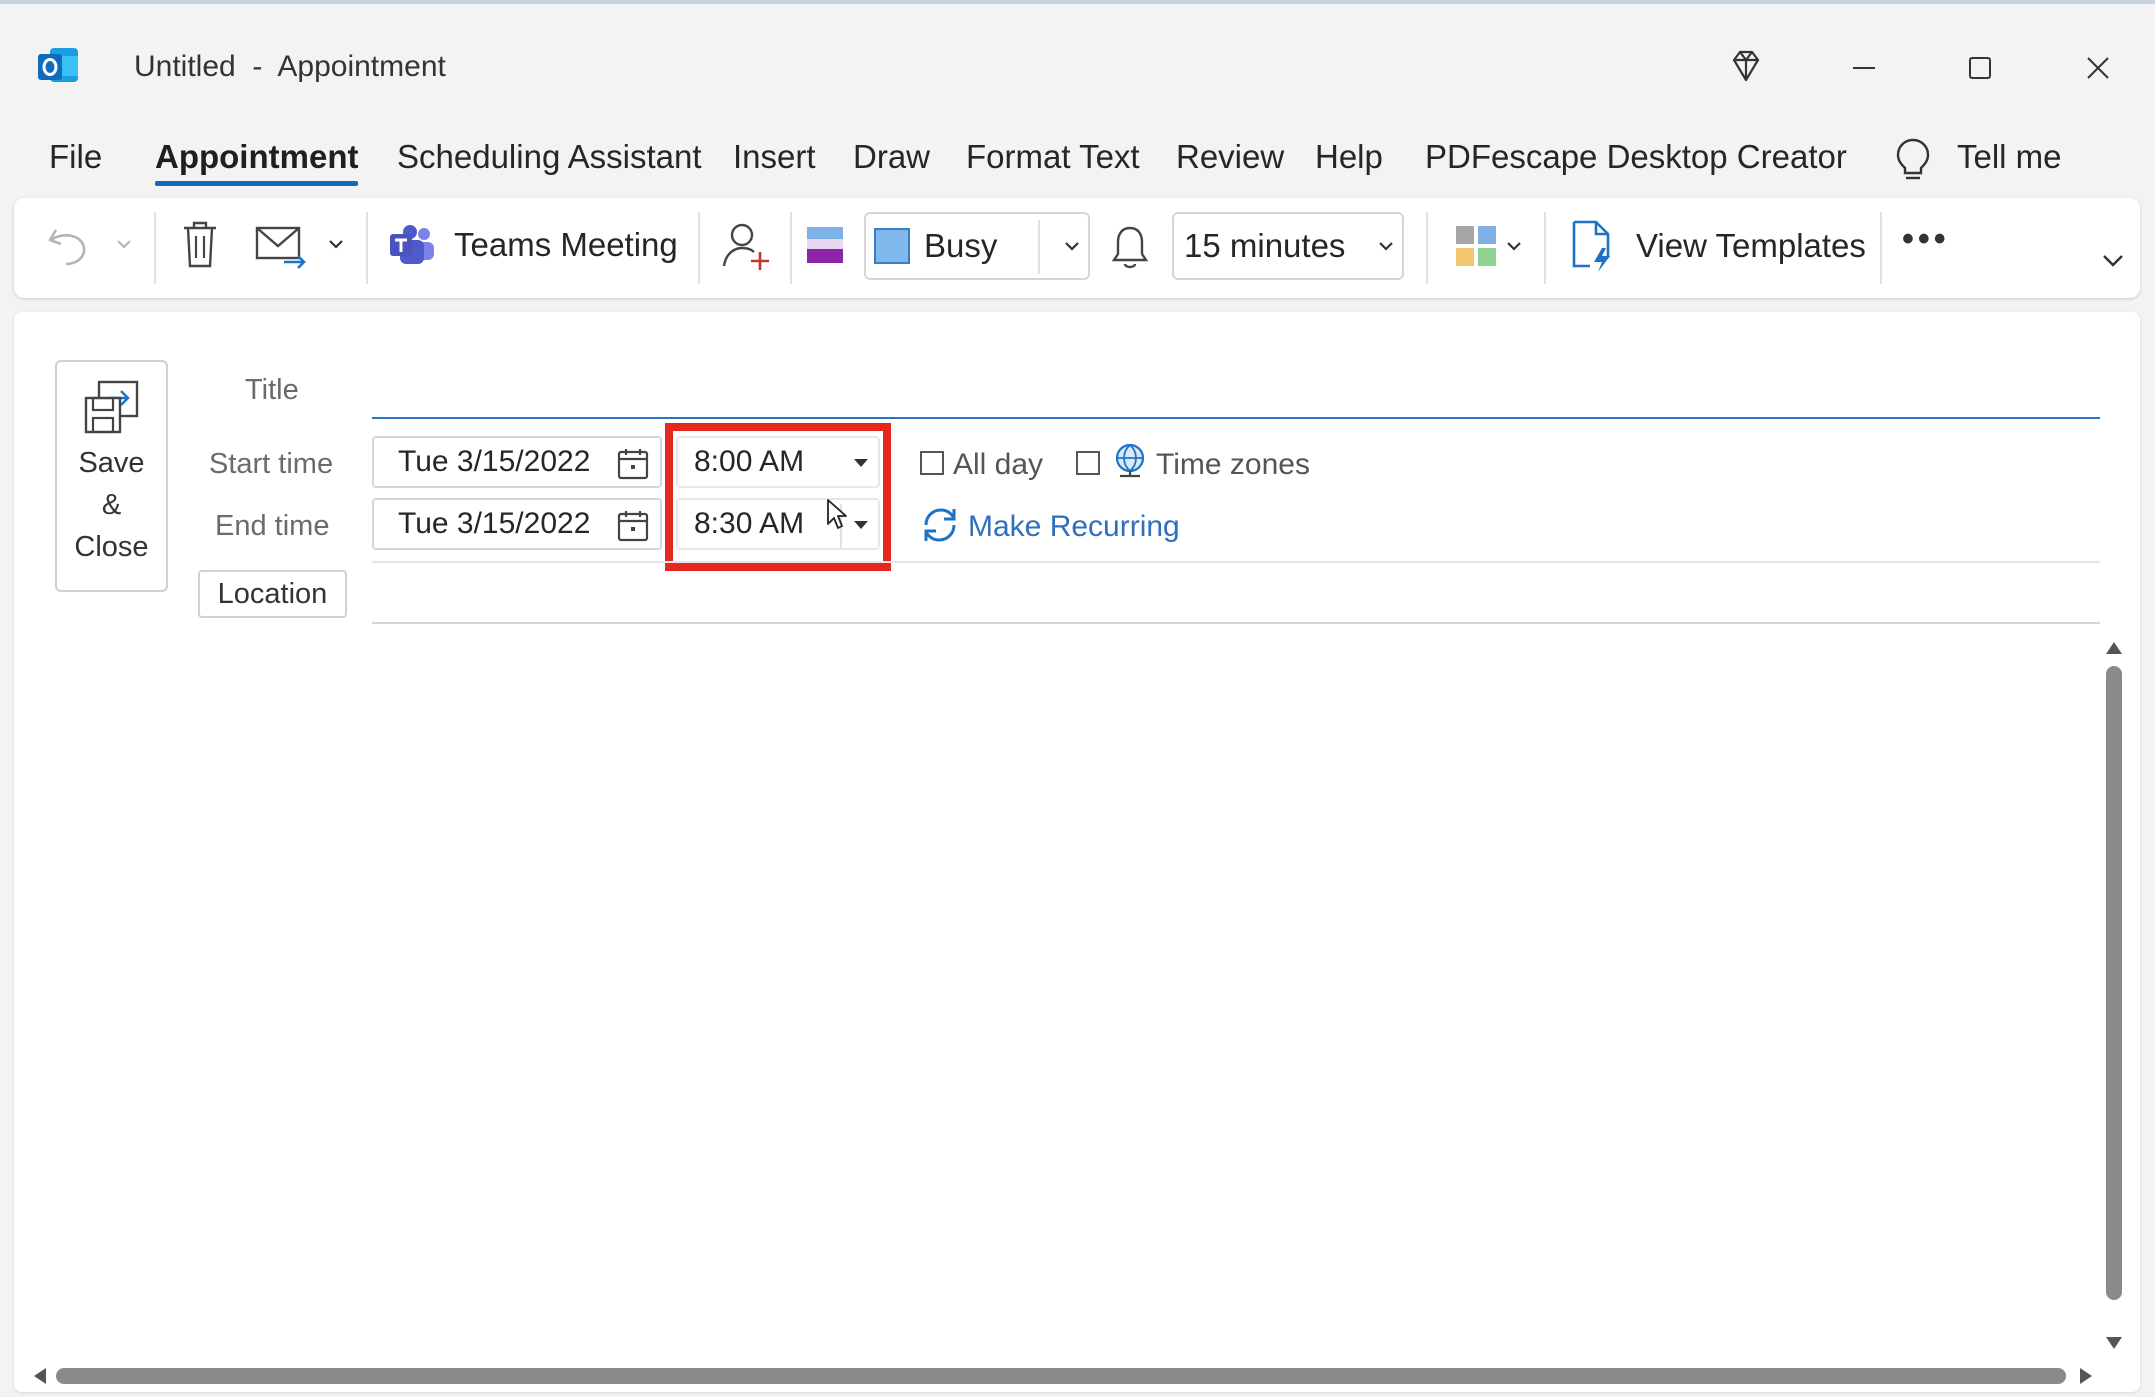 This screenshot has width=2155, height=1397. I want to click on tab-appointment: Appointment, so click(257, 162).